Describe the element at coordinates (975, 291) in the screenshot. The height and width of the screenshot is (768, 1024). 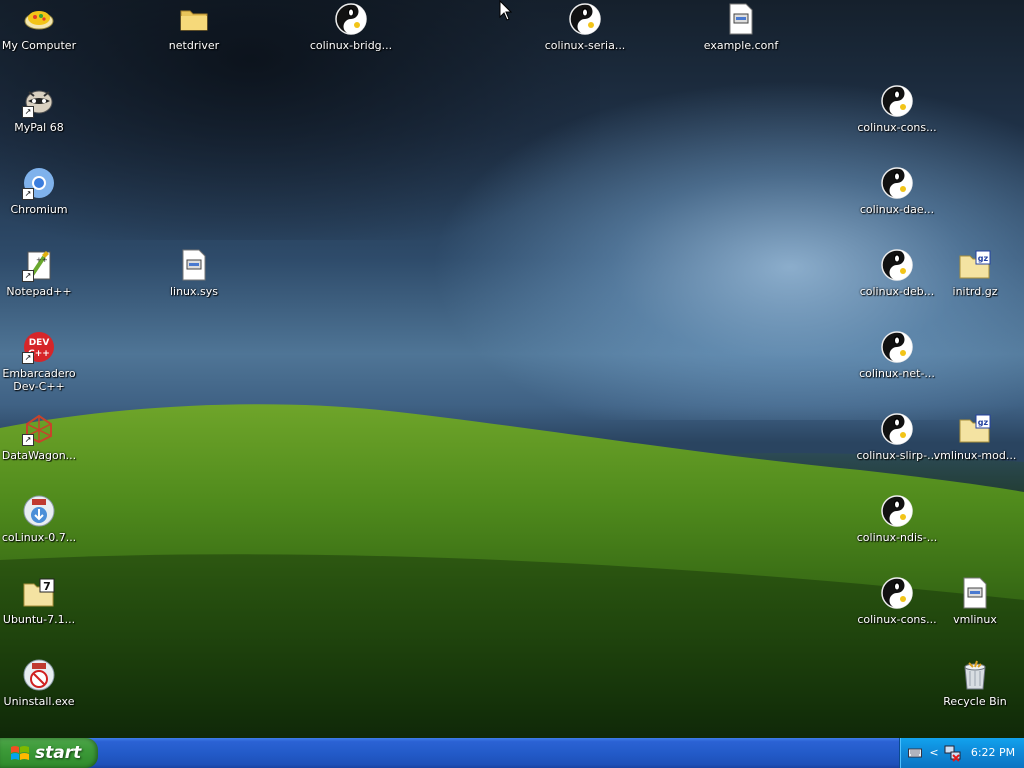
I see `icon-label: initrd.gz` at that location.